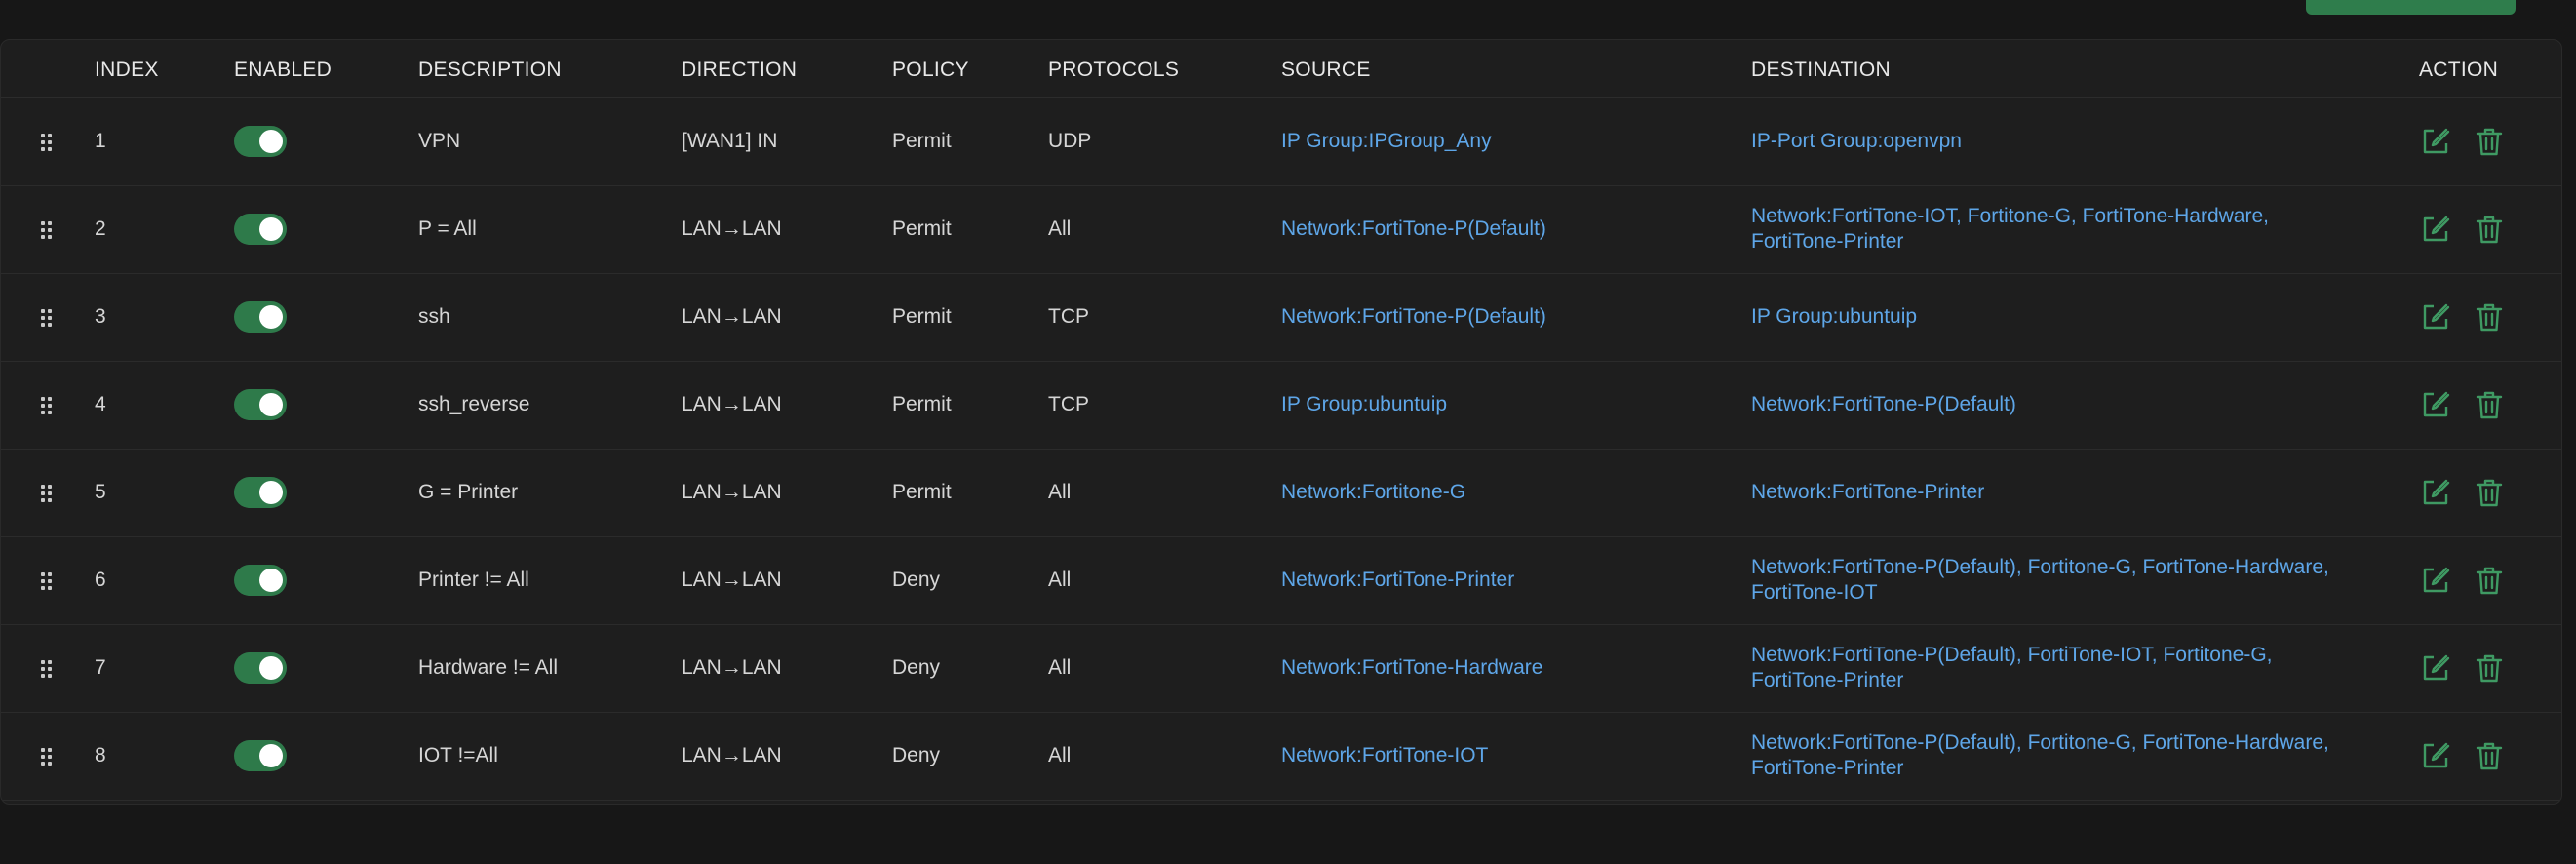 This screenshot has width=2576, height=864. Describe the element at coordinates (283, 70) in the screenshot. I see `column-header-enabled: ENABLED` at that location.